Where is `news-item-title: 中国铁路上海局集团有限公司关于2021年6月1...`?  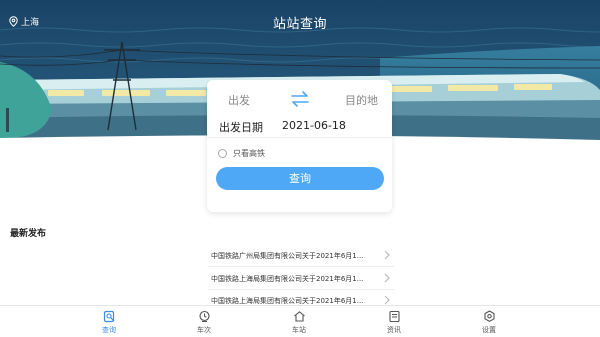
news-item-title: 中国铁路上海局集团有限公司关于2021年6月1... is located at coordinates (287, 279).